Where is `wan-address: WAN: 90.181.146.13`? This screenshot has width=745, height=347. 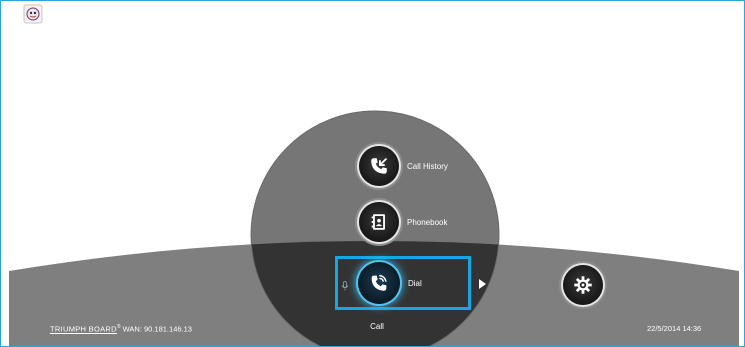 wan-address: WAN: 90.181.146.13 is located at coordinates (157, 329).